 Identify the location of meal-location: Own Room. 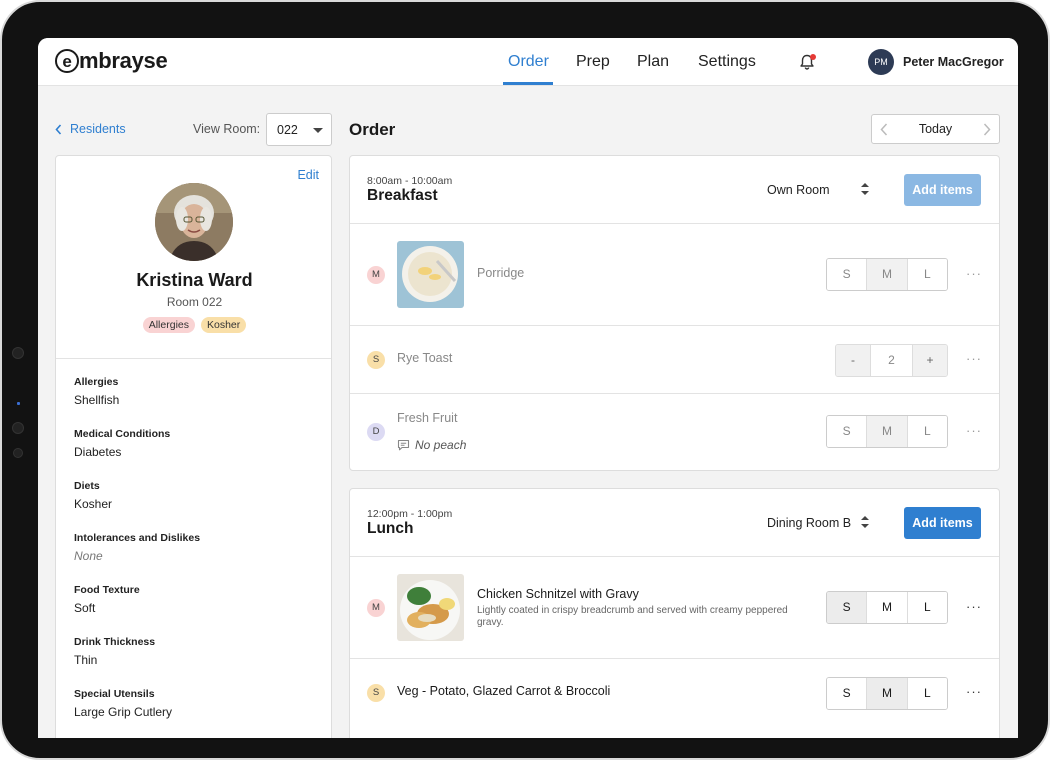
(798, 190).